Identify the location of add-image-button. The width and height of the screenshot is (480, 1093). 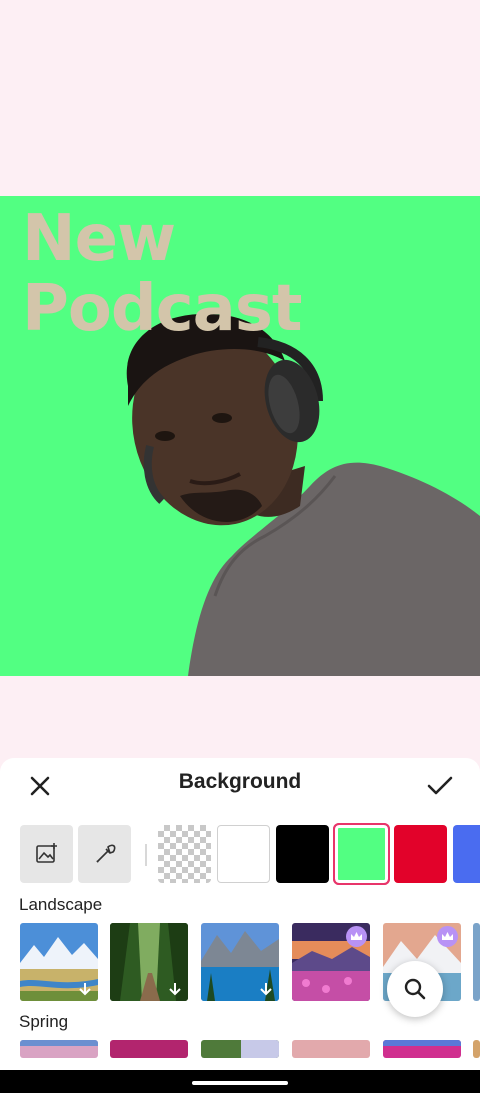
(46, 854).